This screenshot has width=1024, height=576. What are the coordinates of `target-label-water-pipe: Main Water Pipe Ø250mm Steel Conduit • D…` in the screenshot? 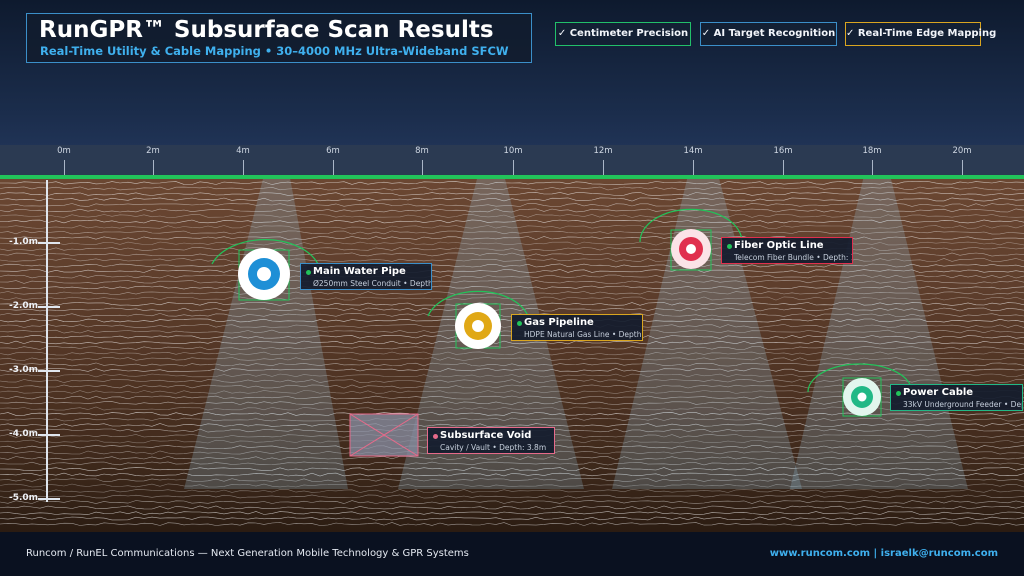 It's located at (366, 276).